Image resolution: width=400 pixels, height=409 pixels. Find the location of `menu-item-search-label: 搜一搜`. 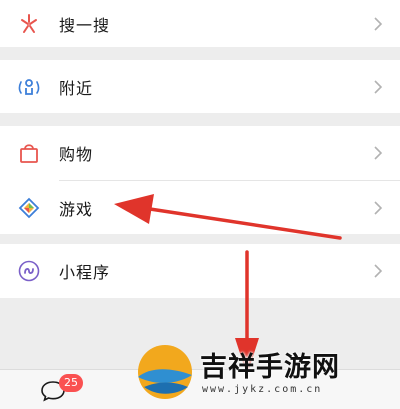

menu-item-search-label: 搜一搜 is located at coordinates (85, 25).